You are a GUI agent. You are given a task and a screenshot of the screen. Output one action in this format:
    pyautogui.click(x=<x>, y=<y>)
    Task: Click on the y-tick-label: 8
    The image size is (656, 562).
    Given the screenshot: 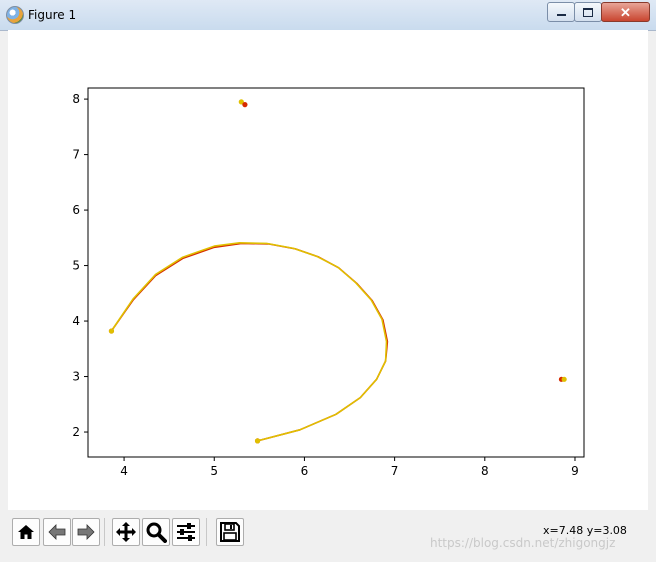 What is the action you would take?
    pyautogui.click(x=76, y=99)
    